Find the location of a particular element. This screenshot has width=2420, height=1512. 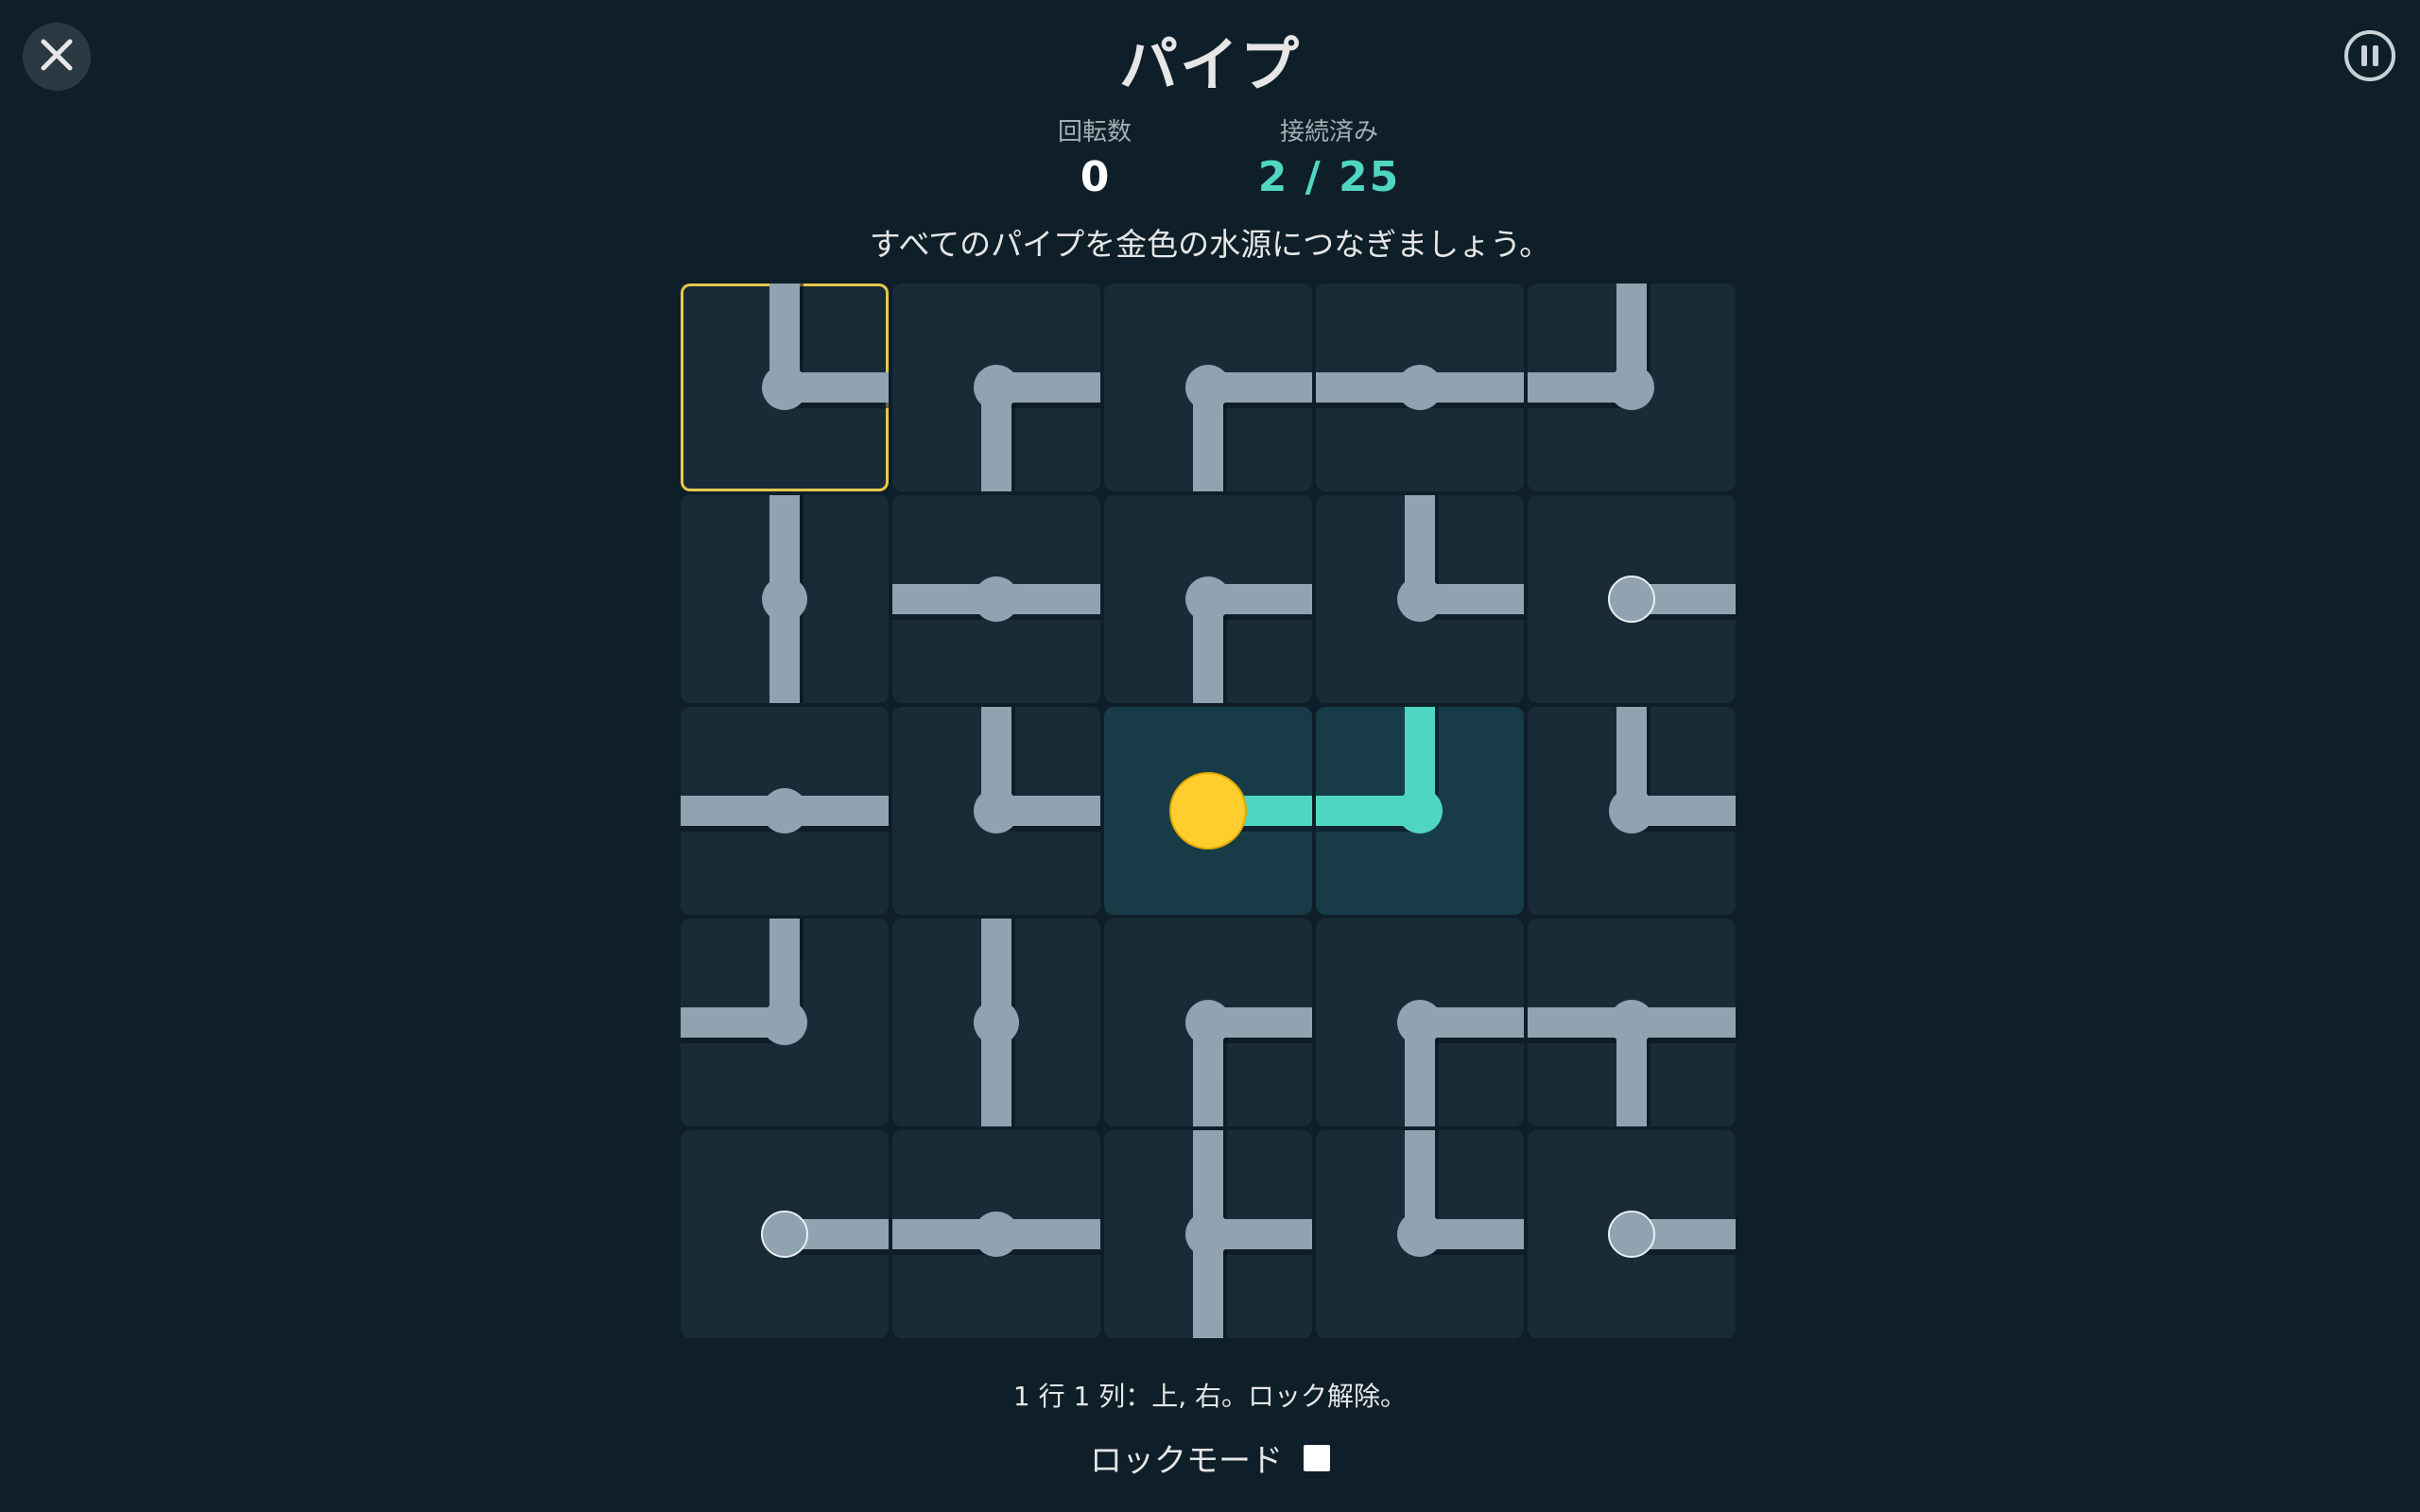

lock-mode-row: ロックモード is located at coordinates (1210, 1458).